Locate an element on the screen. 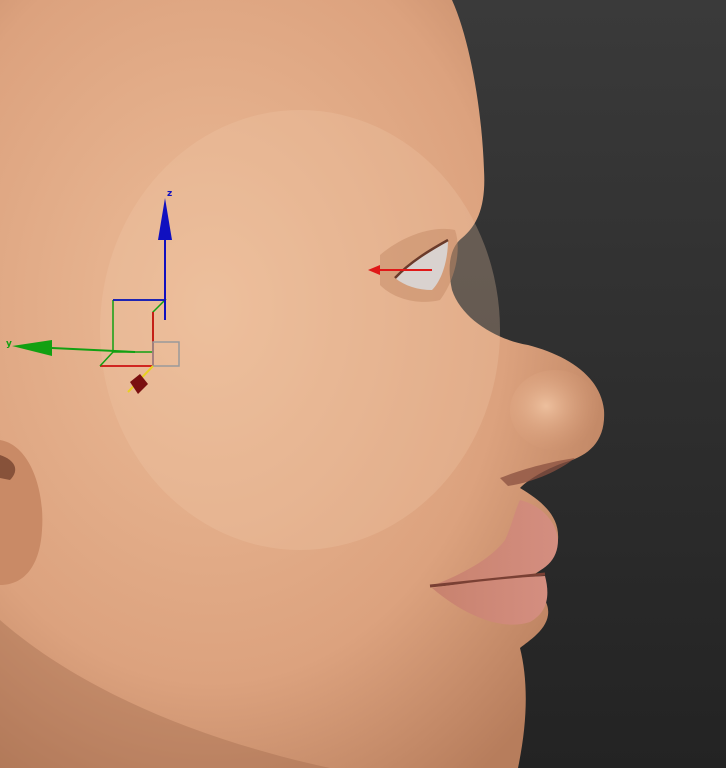 The height and width of the screenshot is (768, 726). nose-highlight is located at coordinates (555, 410).